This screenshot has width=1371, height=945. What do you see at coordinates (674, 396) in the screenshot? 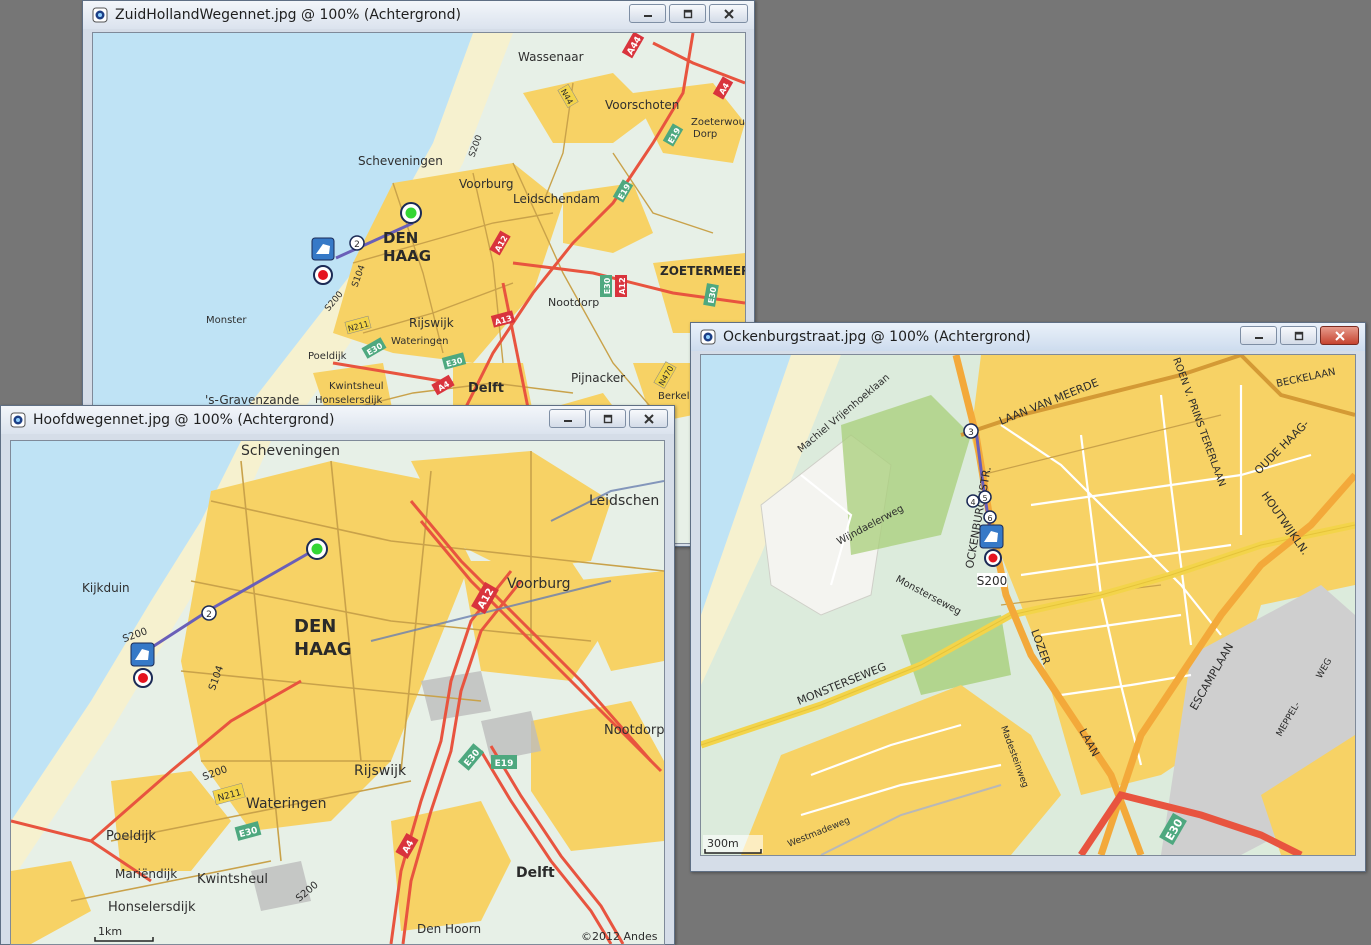
I see `place-label: Berkel` at bounding box center [674, 396].